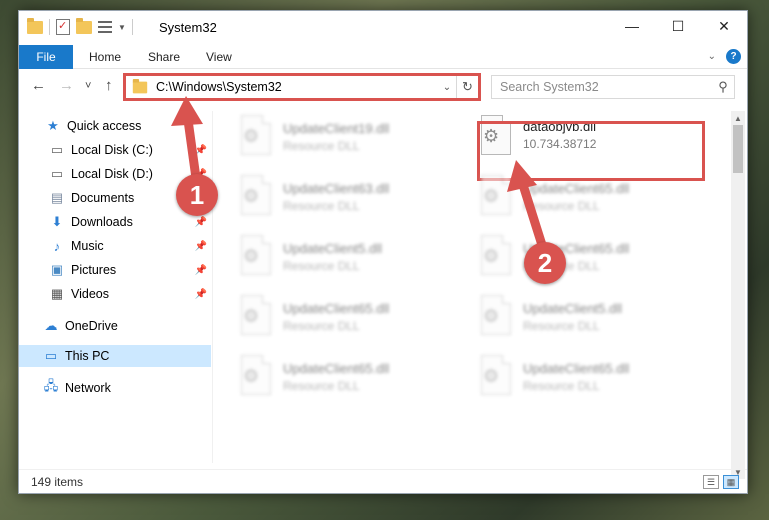 This screenshot has height=520, width=769. I want to click on scroll-up-icon: ▲, so click(738, 118).